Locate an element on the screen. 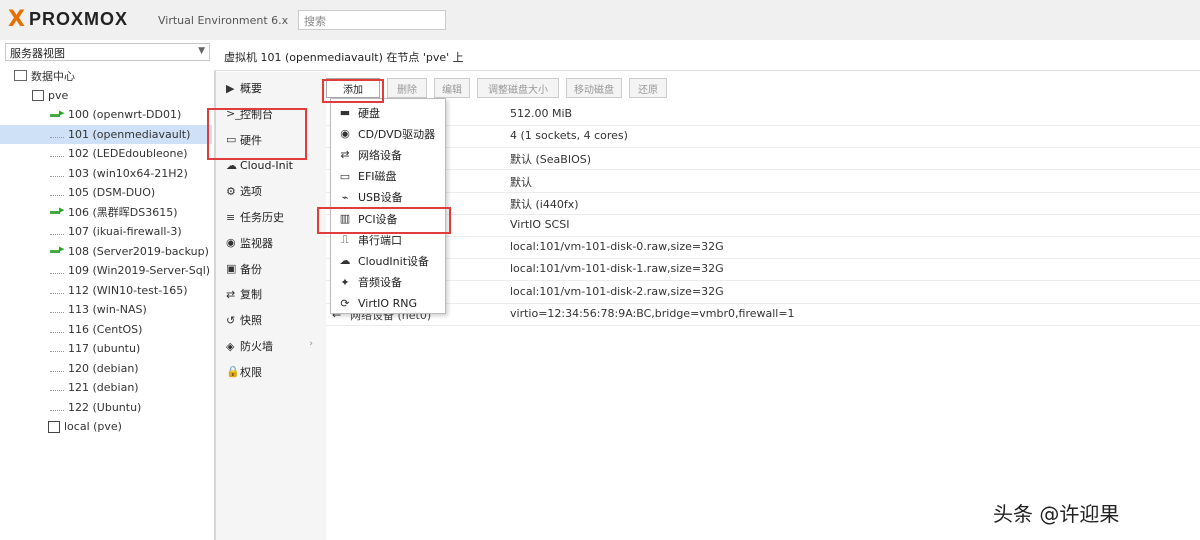 Image resolution: width=1200 pixels, height=540 pixels. vm-nav-icon: ↺ is located at coordinates (231, 320).